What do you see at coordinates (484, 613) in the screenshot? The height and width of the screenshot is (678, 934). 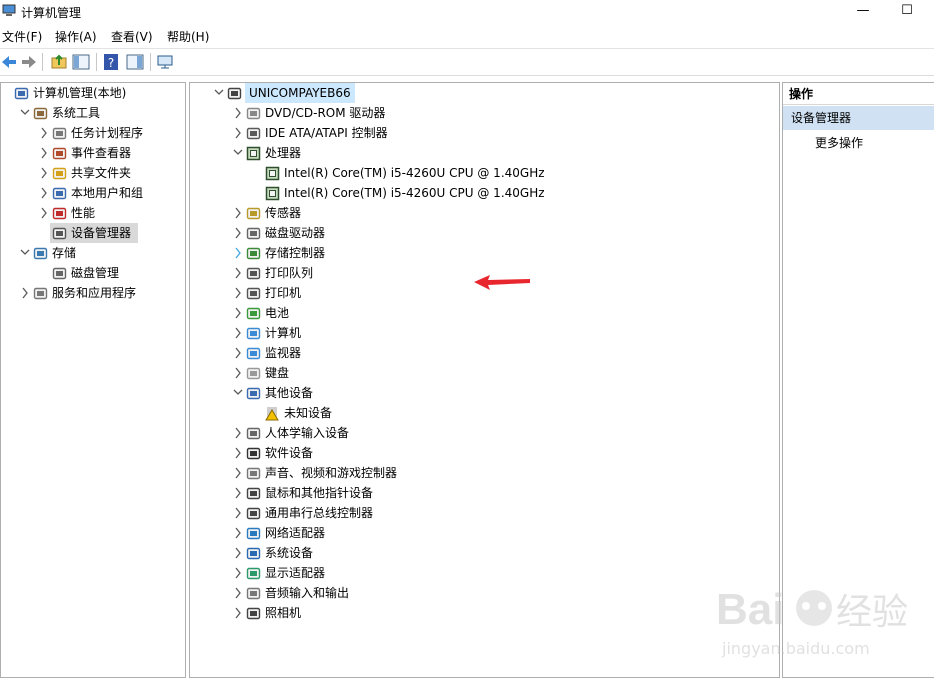 I see `device-tree-item-row: 照相机` at bounding box center [484, 613].